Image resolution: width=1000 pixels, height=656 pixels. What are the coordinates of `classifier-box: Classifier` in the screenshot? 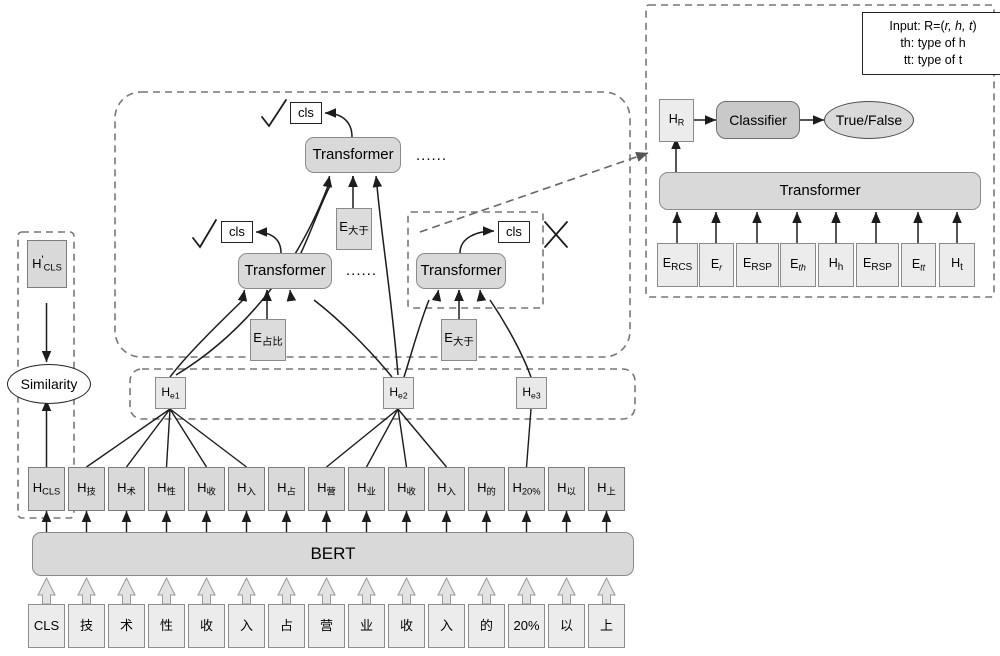 It's located at (758, 120).